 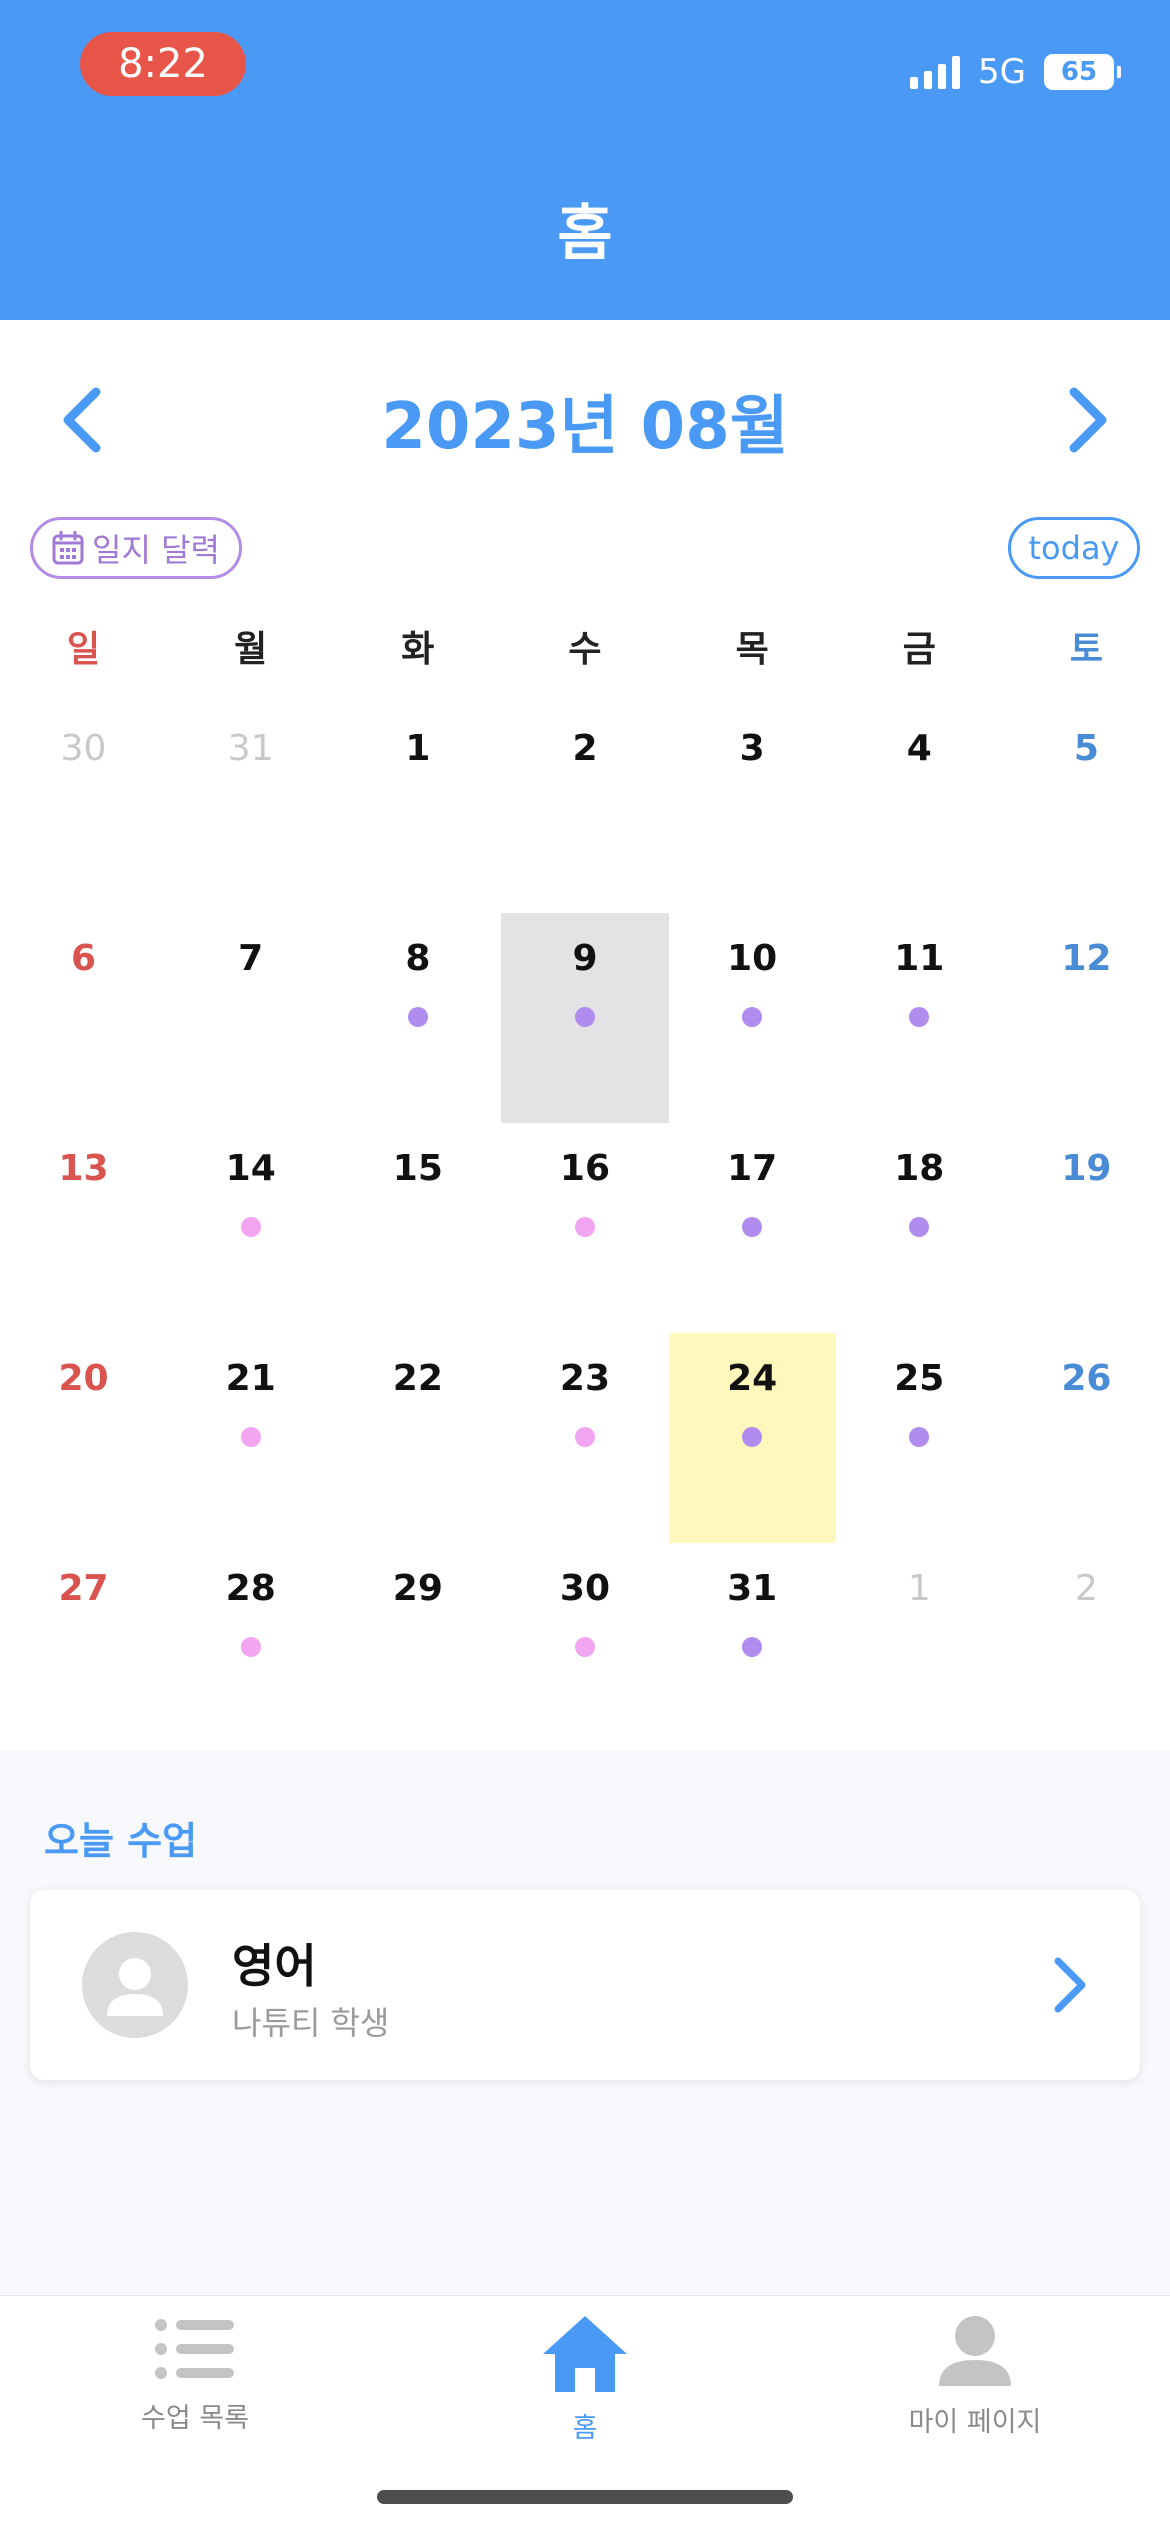 What do you see at coordinates (935, 72) in the screenshot?
I see `signal-icon` at bounding box center [935, 72].